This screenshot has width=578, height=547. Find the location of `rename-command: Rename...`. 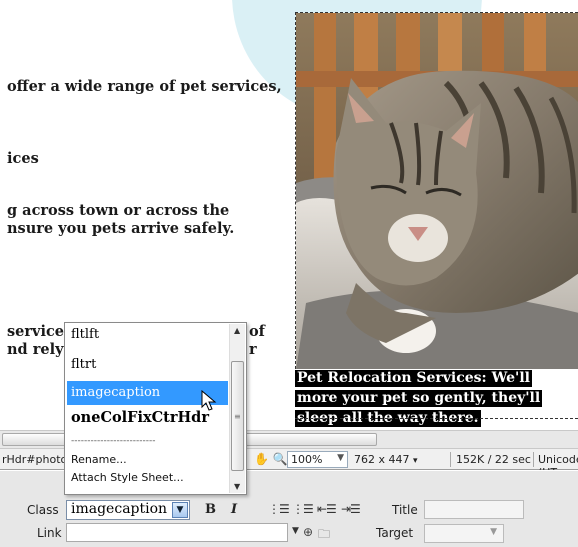

rename-command: Rename... is located at coordinates (99, 459).